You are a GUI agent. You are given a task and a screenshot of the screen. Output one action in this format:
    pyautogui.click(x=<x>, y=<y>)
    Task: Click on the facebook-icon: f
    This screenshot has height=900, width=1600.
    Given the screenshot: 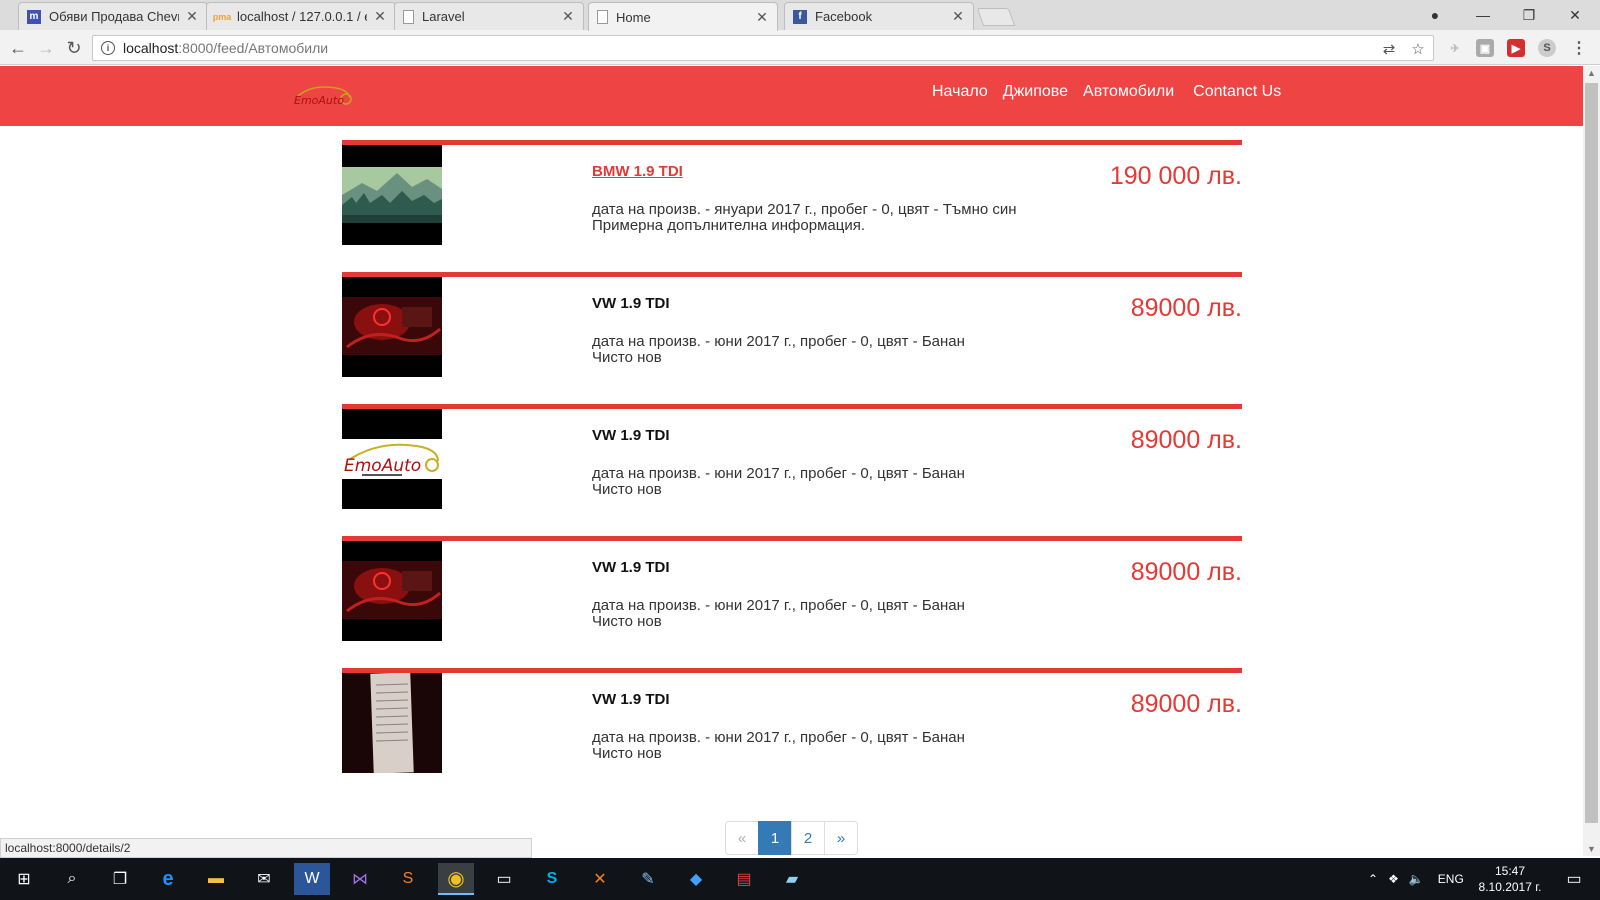 What is the action you would take?
    pyautogui.click(x=800, y=16)
    